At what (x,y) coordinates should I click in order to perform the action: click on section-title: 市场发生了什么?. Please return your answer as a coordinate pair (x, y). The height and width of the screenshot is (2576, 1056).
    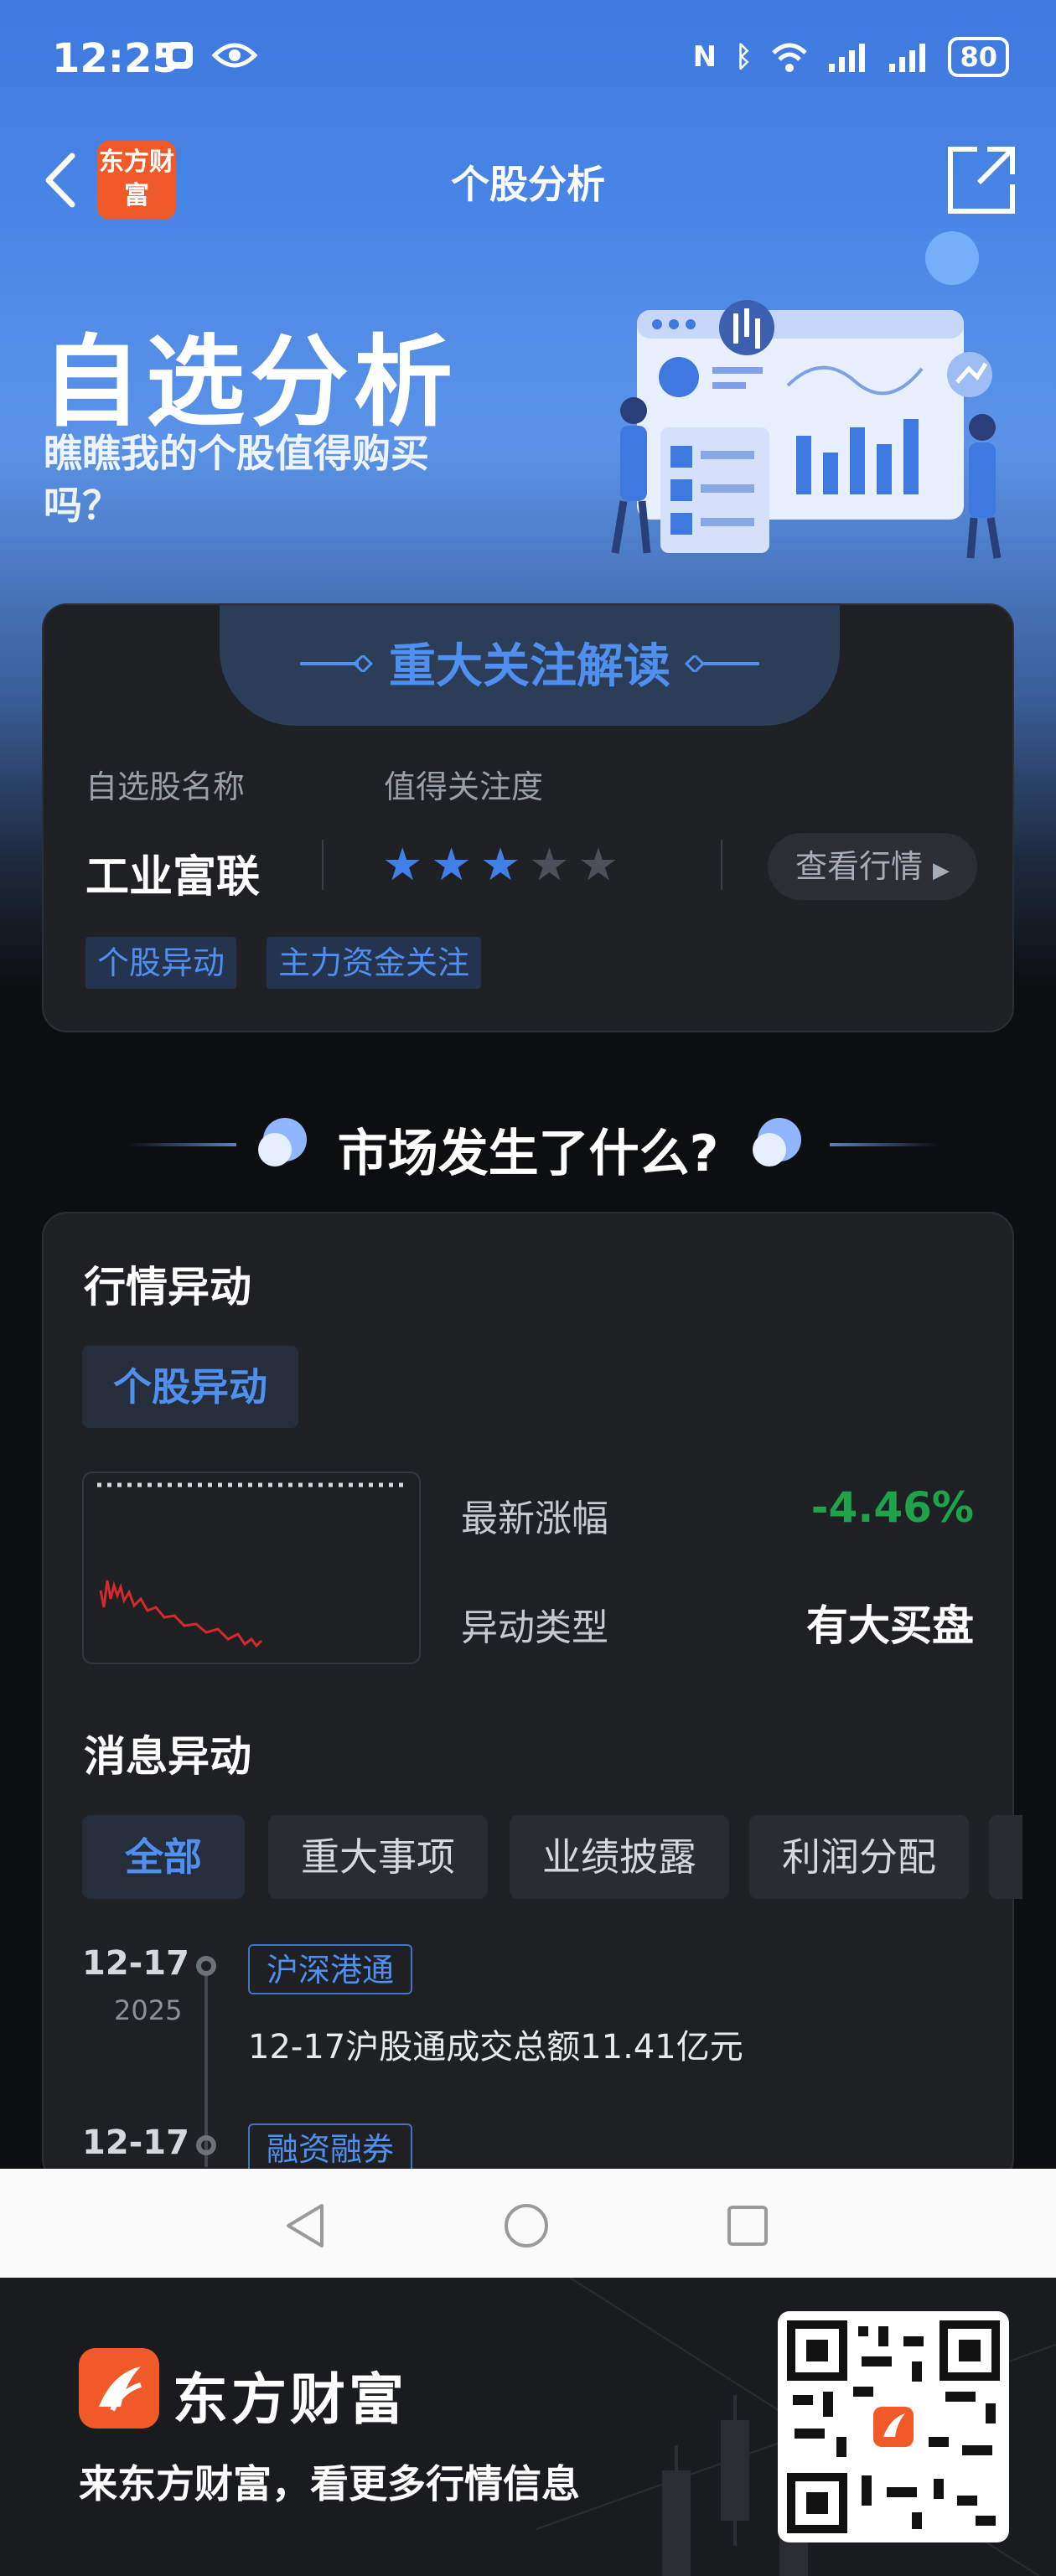
    Looking at the image, I should click on (528, 1154).